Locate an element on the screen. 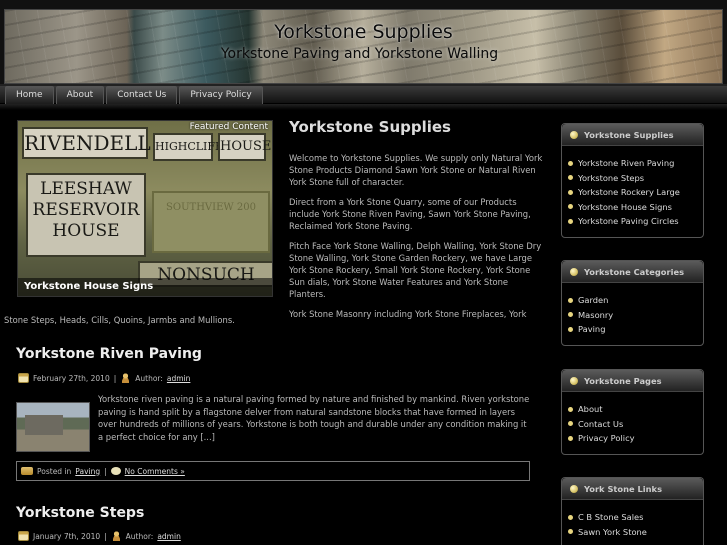 This screenshot has height=545, width=727. category-link: Paving is located at coordinates (87, 471).